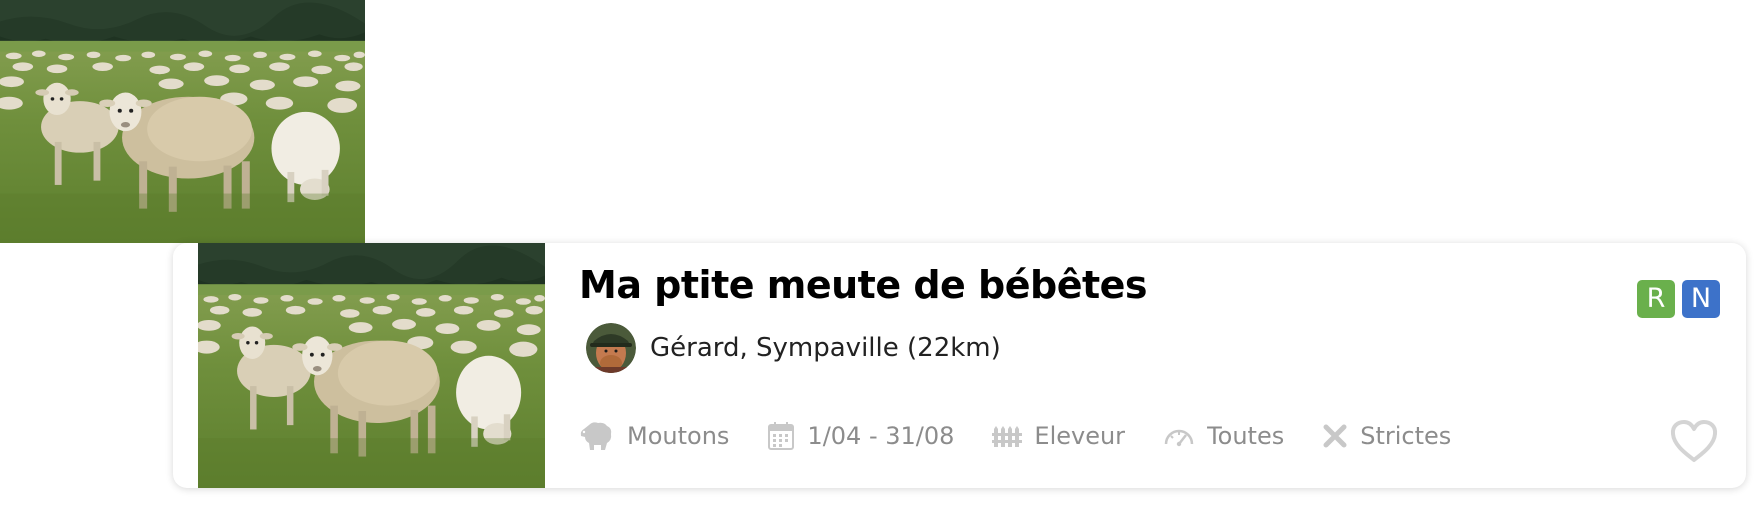 The width and height of the screenshot is (1763, 505). Describe the element at coordinates (1246, 436) in the screenshot. I see `feature-level-label: Toutes` at that location.